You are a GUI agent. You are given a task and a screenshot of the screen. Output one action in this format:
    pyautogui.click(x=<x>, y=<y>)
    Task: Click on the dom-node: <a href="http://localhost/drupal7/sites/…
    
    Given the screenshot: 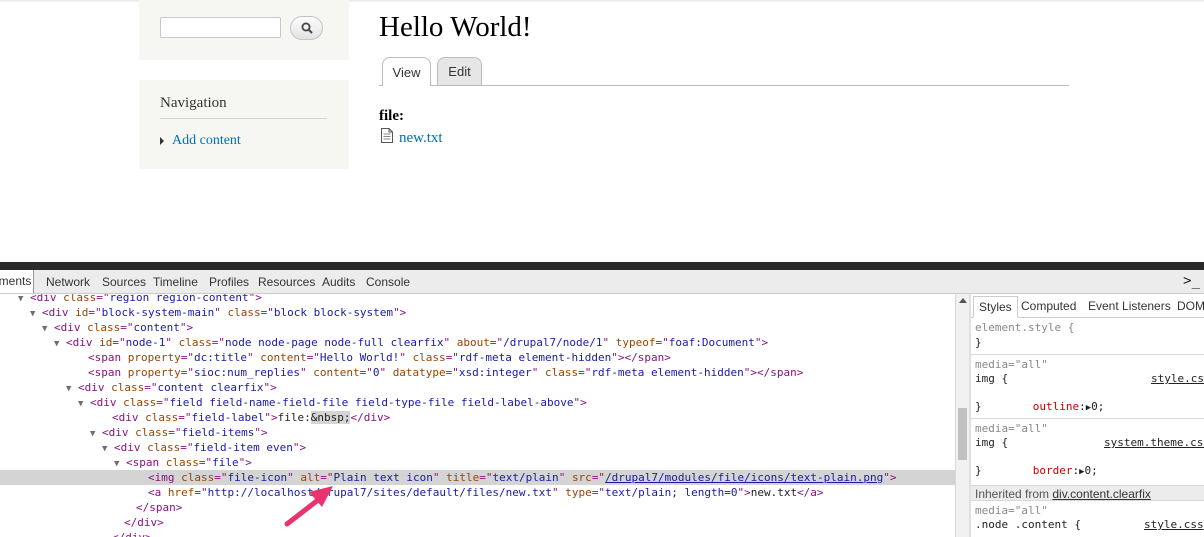 What is the action you would take?
    pyautogui.click(x=477, y=492)
    